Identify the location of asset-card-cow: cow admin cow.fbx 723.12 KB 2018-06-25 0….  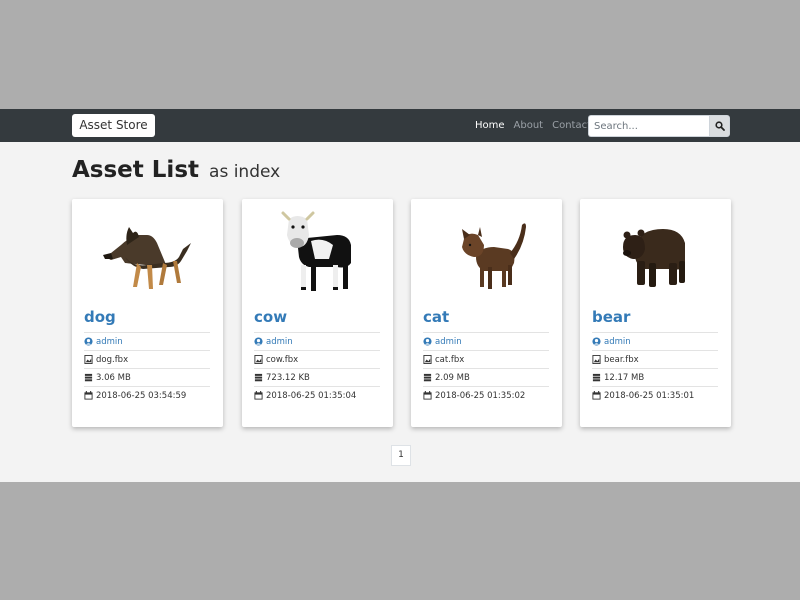
(317, 313).